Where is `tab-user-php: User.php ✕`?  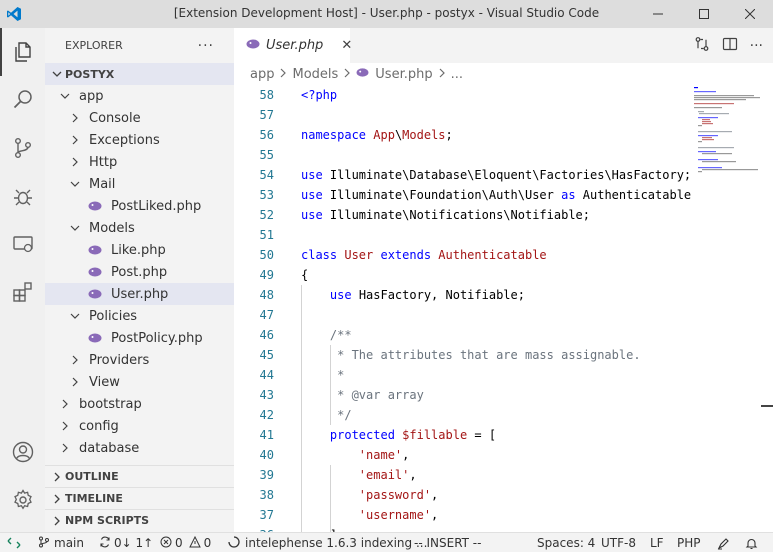 tab-user-php: User.php ✕ is located at coordinates (293, 45).